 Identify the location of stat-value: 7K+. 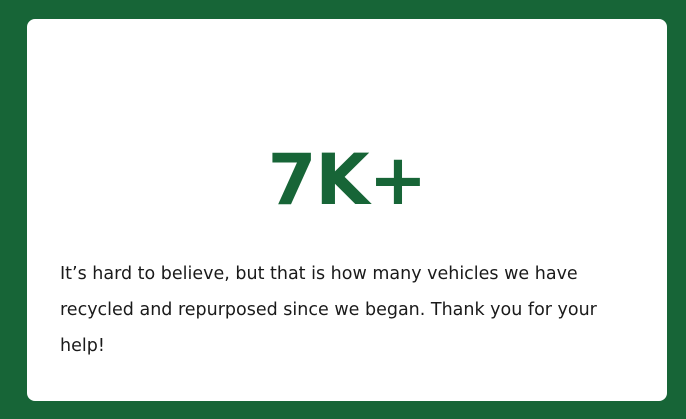
(347, 180).